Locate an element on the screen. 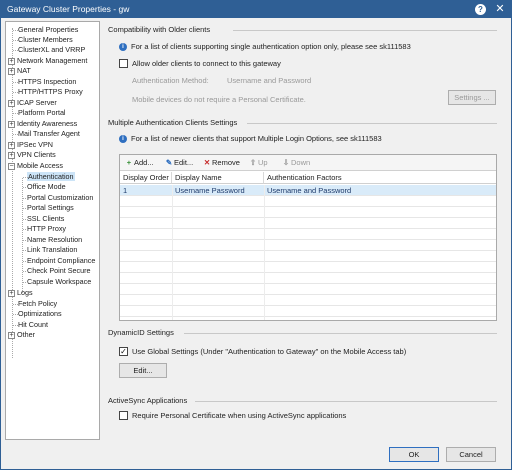 Image resolution: width=512 pixels, height=470 pixels. tree-item: Cluster Members is located at coordinates (43, 40).